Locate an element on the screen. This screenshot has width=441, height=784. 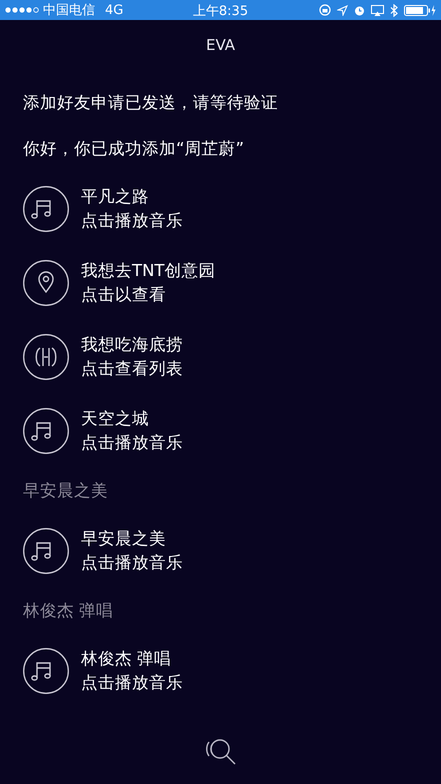
rotation-lock-icon is located at coordinates (325, 10).